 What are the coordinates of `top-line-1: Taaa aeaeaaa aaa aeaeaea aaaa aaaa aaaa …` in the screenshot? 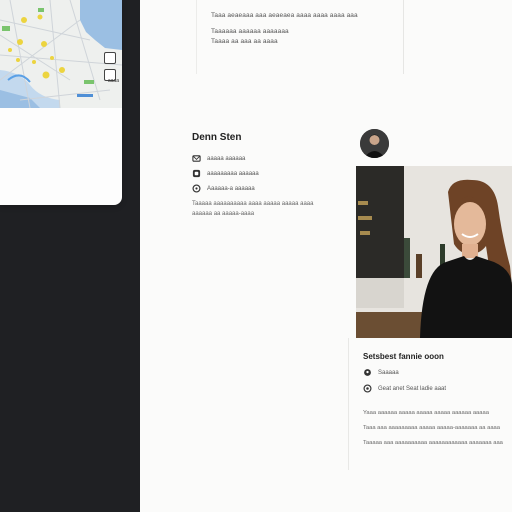 It's located at (284, 15).